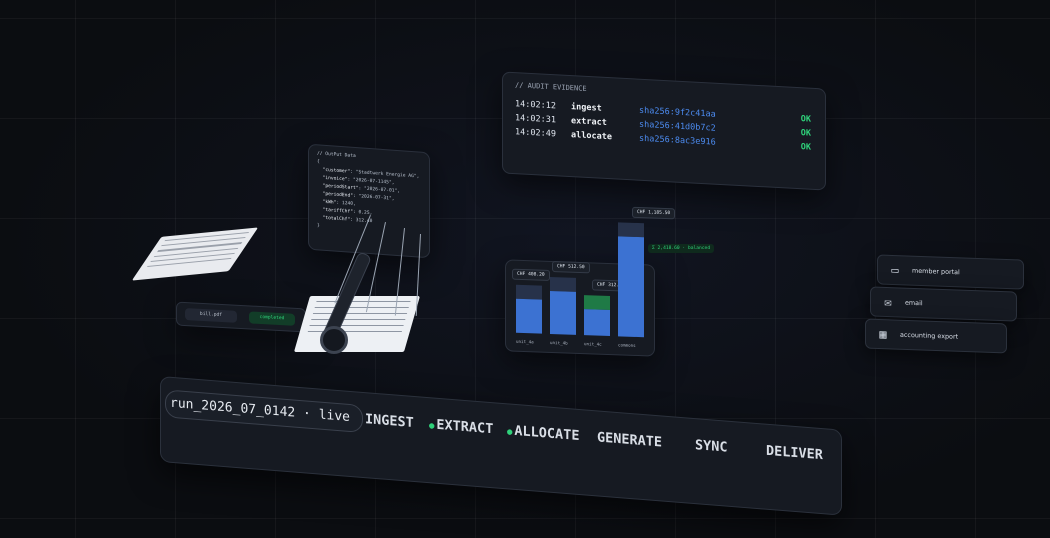 The height and width of the screenshot is (538, 1050). Describe the element at coordinates (318, 162) in the screenshot. I see `json-open: {` at that location.